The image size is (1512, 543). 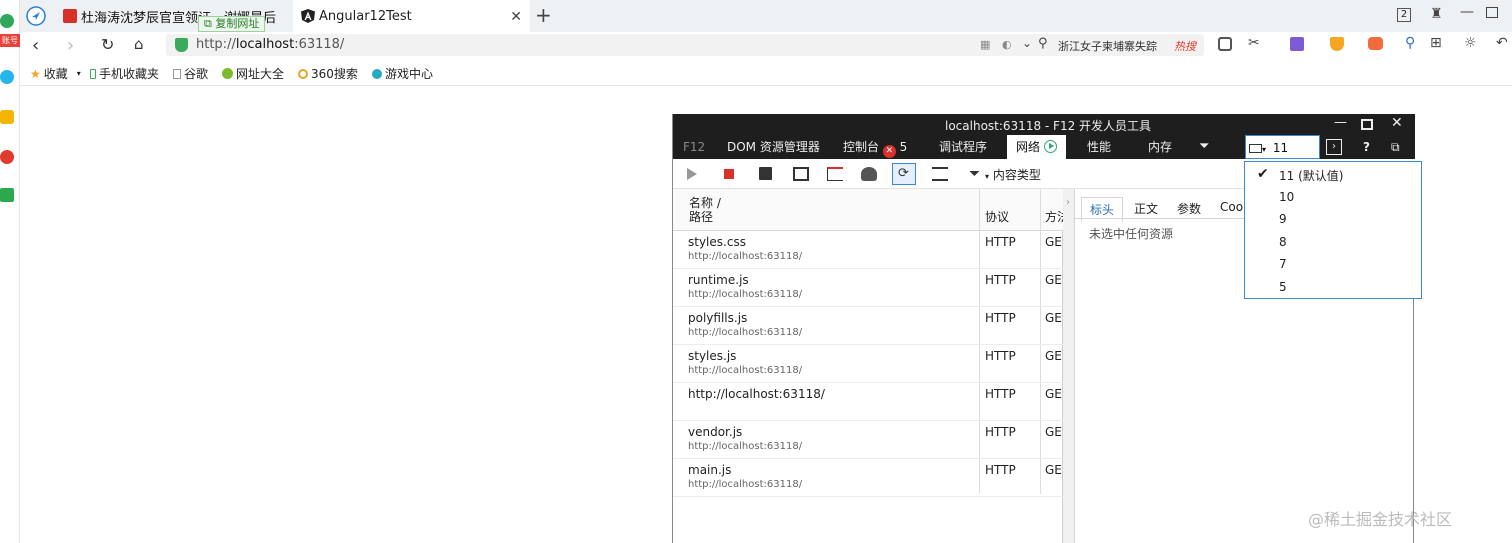 I want to click on column-header-path: 路径, so click(x=701, y=216).